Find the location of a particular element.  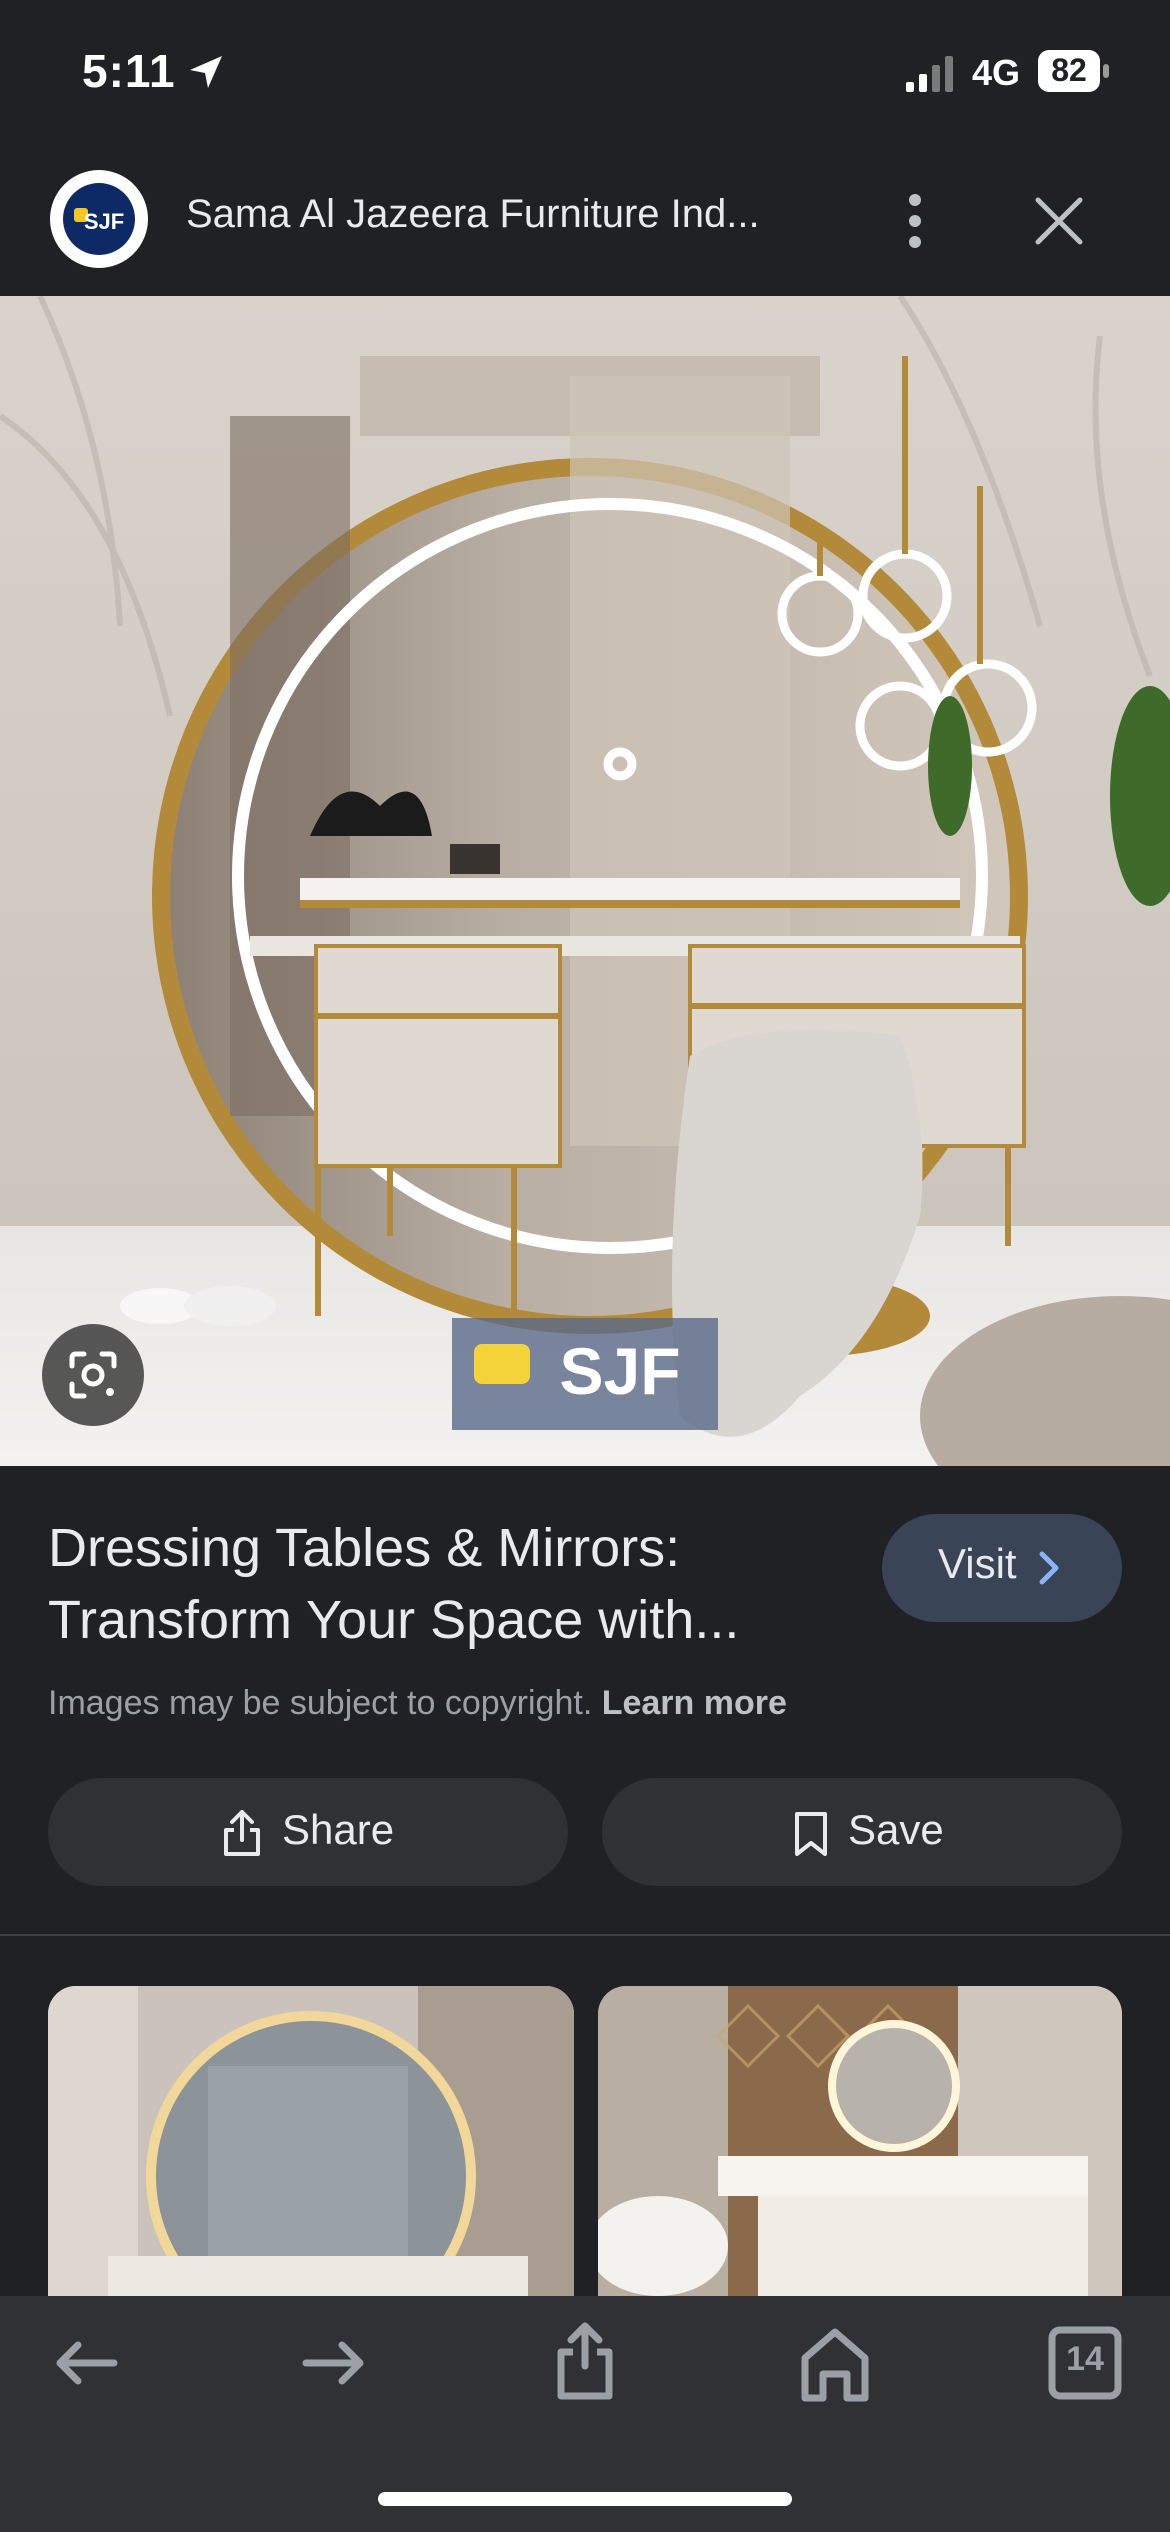

copyright-text: Images may be subject to copyright. is located at coordinates (320, 1703).